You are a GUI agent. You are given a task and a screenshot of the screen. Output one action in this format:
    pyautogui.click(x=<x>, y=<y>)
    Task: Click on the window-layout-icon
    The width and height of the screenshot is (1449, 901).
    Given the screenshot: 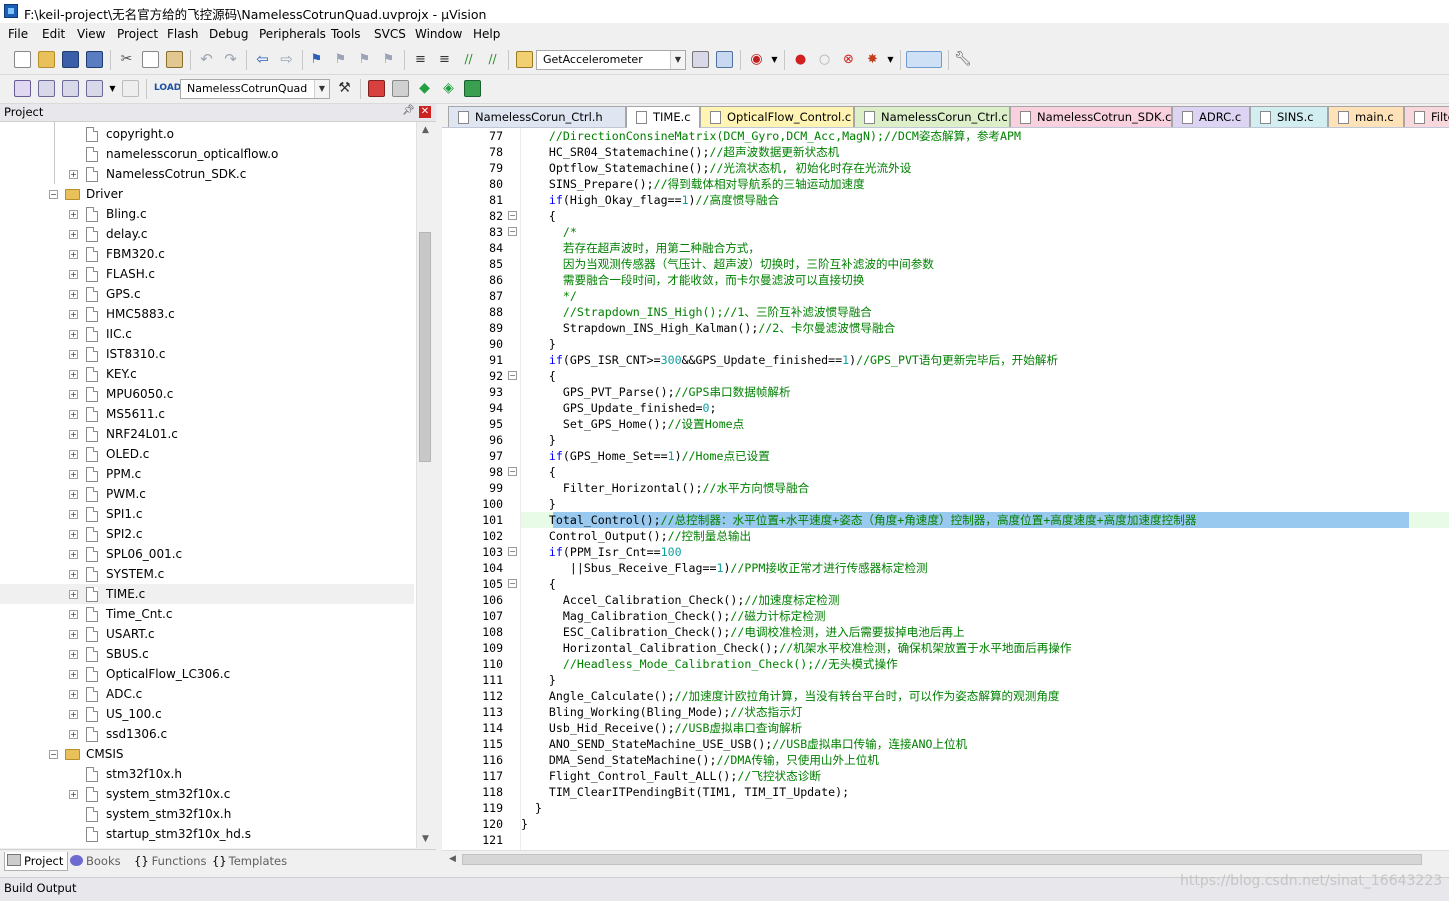 What is the action you would take?
    pyautogui.click(x=924, y=59)
    